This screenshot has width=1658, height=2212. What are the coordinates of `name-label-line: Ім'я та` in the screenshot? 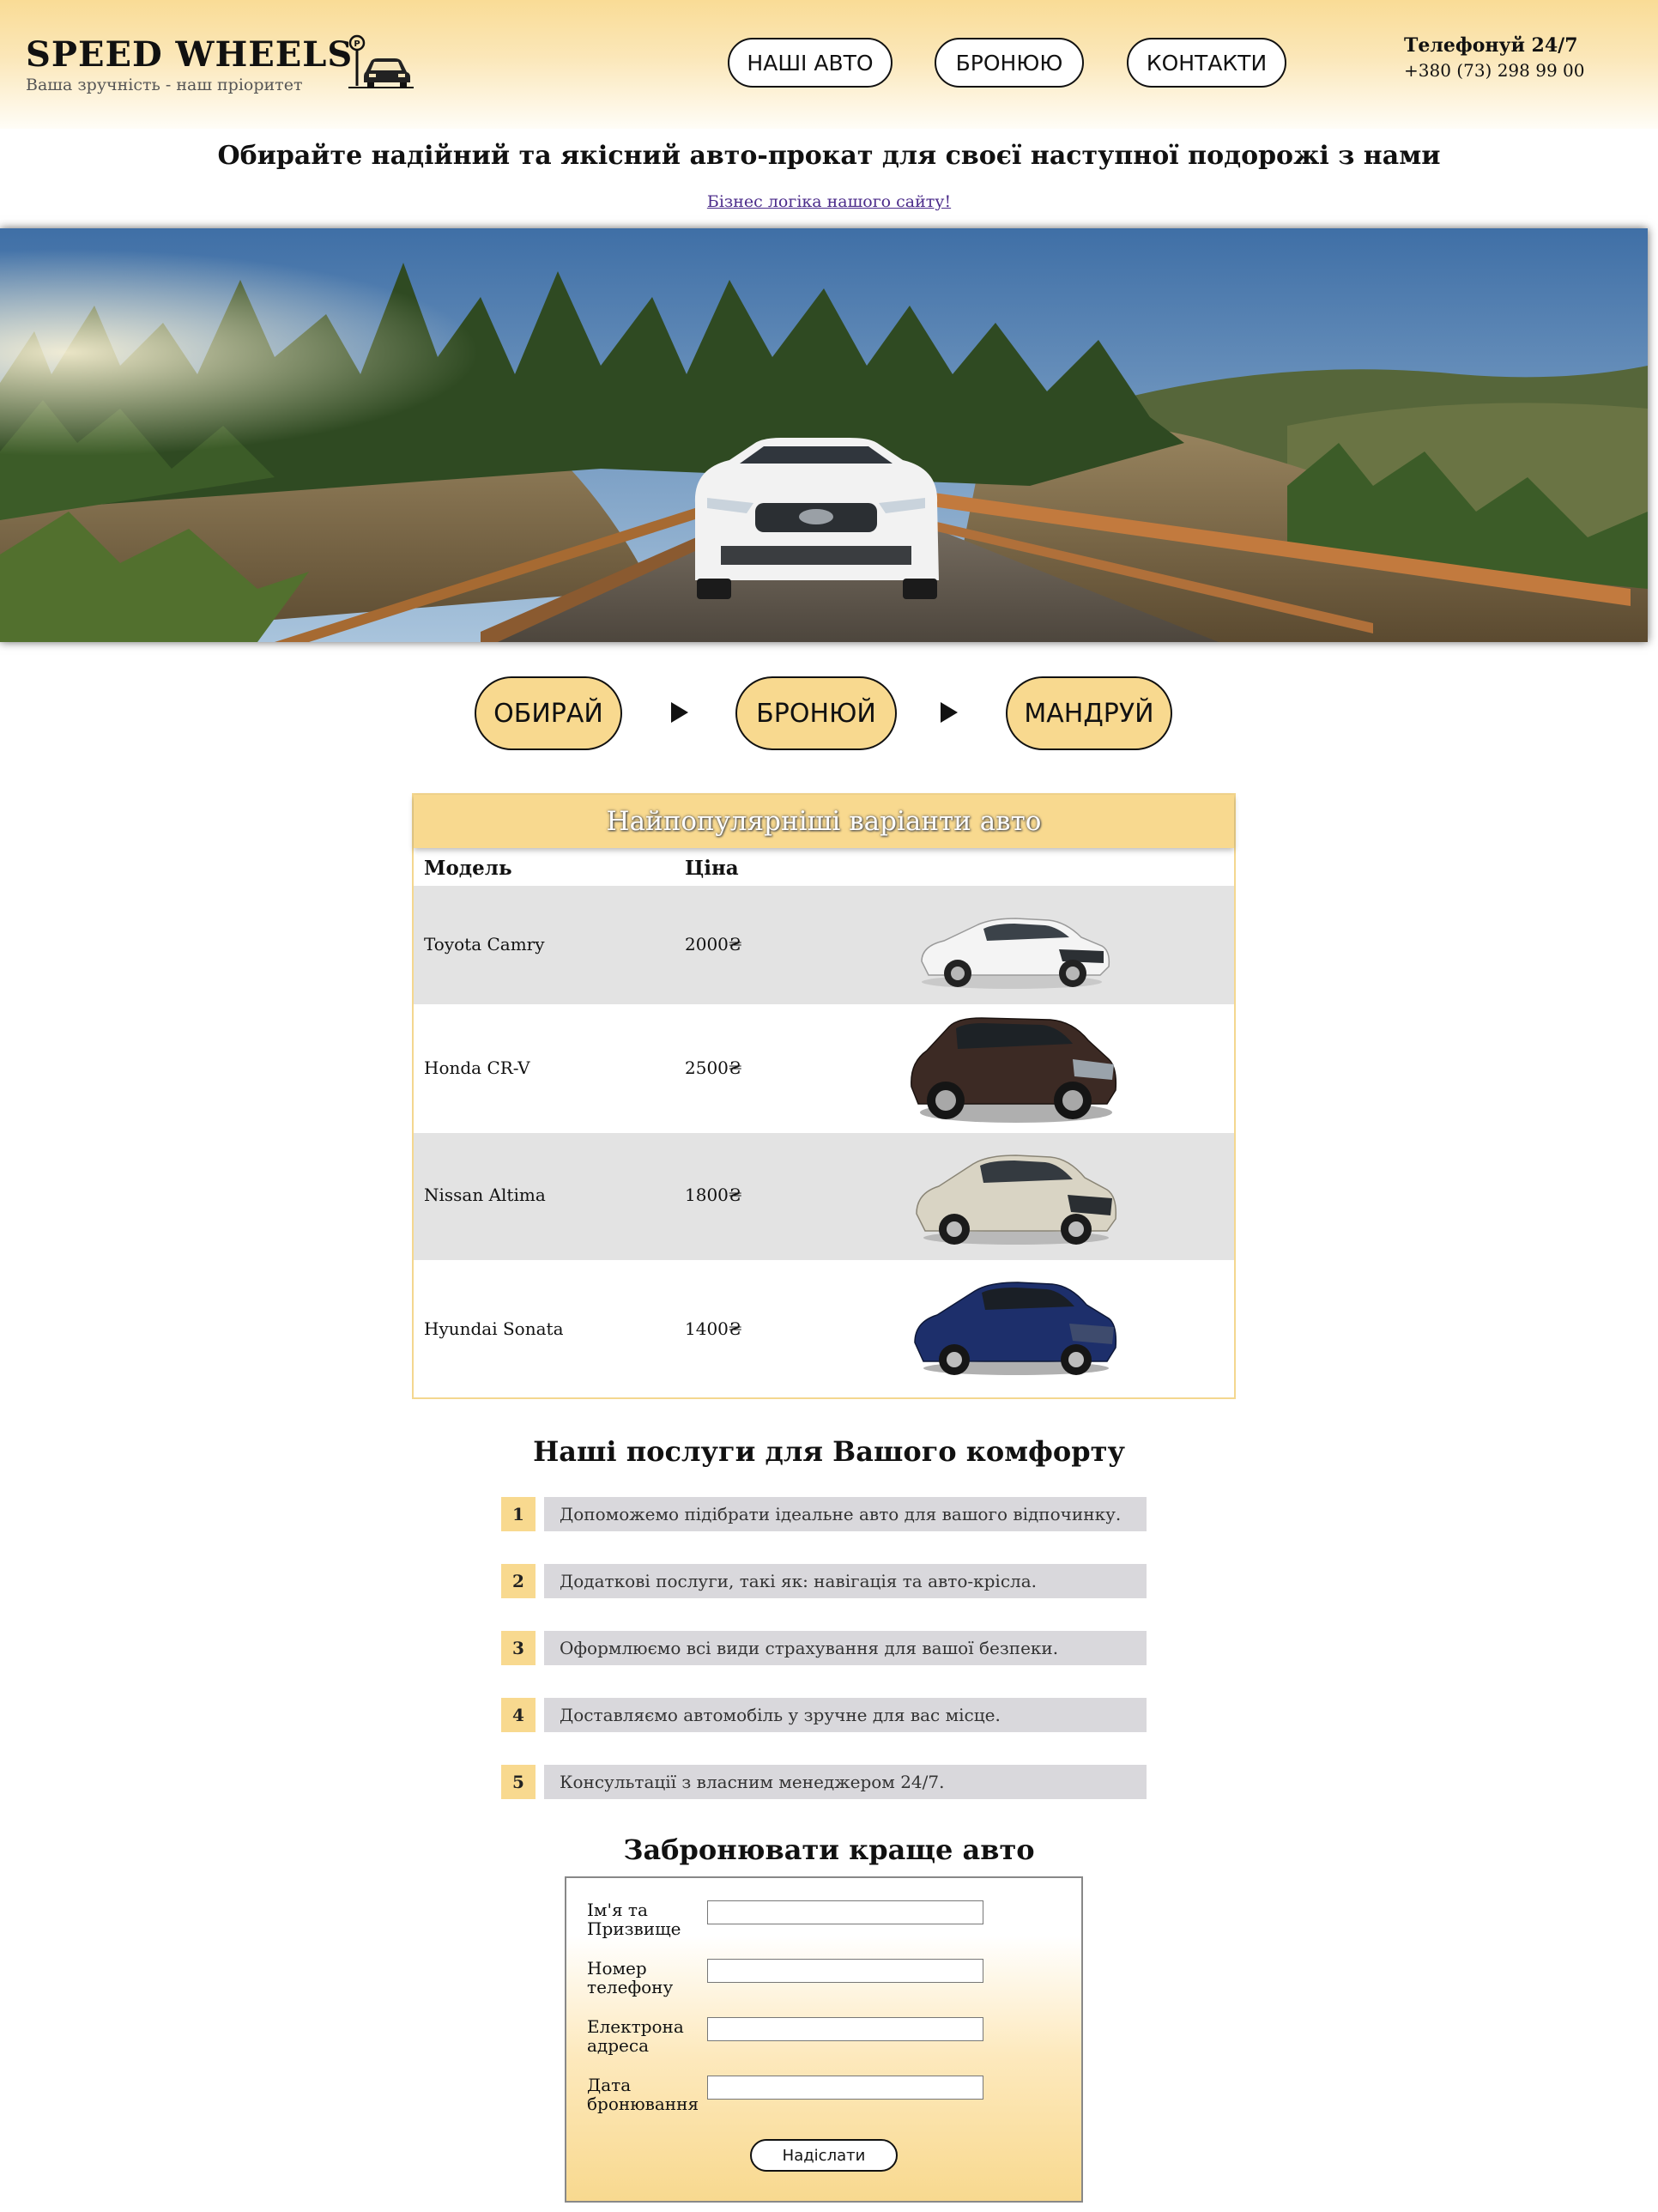 It's located at (617, 1910).